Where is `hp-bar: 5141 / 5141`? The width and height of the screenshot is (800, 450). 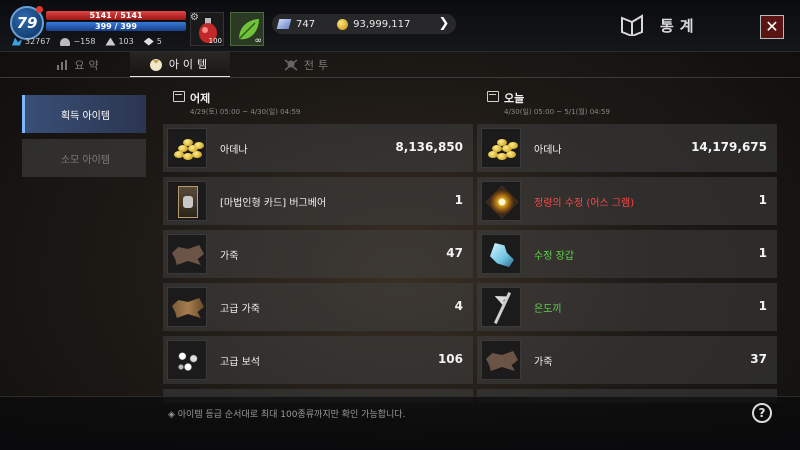 hp-bar: 5141 / 5141 is located at coordinates (116, 15).